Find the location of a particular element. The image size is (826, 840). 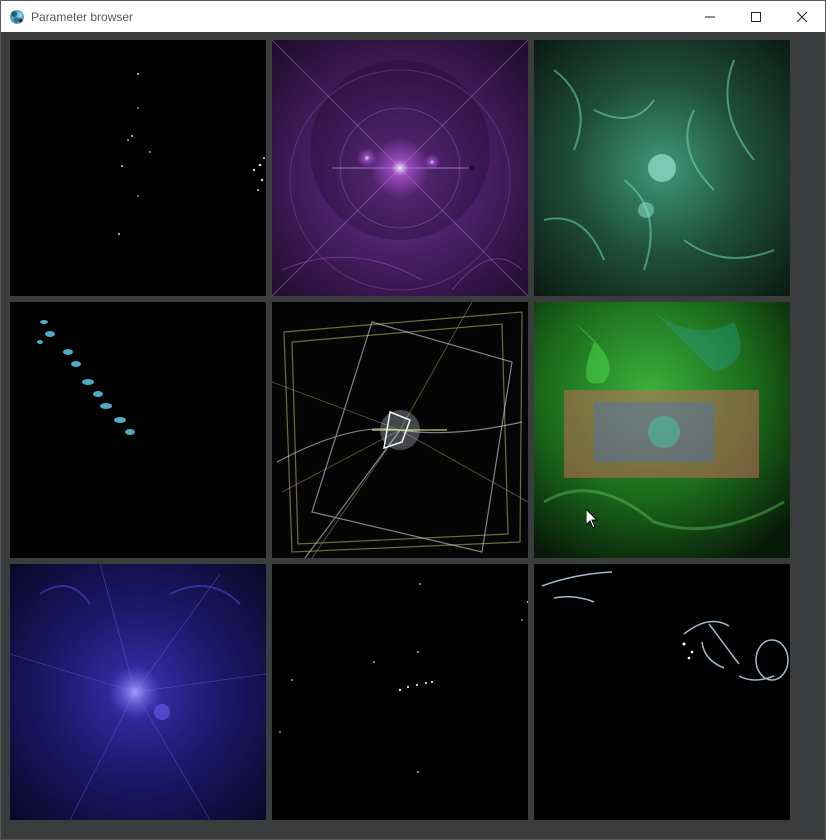

window-title: Parameter browser is located at coordinates (82, 16).